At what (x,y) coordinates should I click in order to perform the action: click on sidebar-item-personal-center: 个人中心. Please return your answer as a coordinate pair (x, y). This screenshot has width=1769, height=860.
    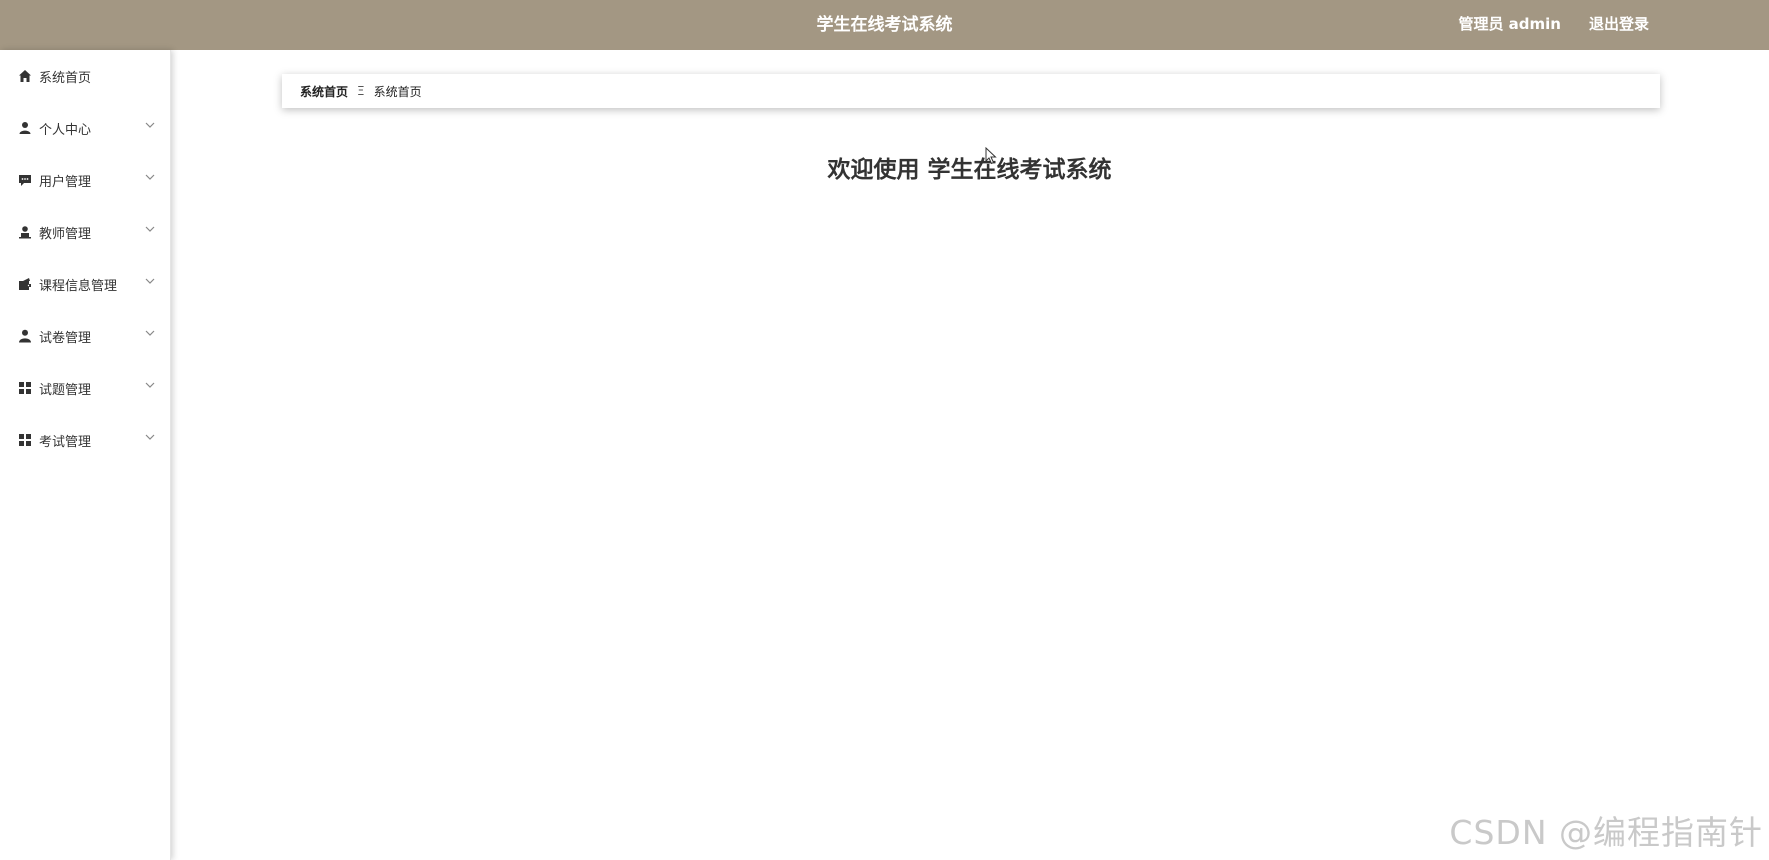
    Looking at the image, I should click on (85, 128).